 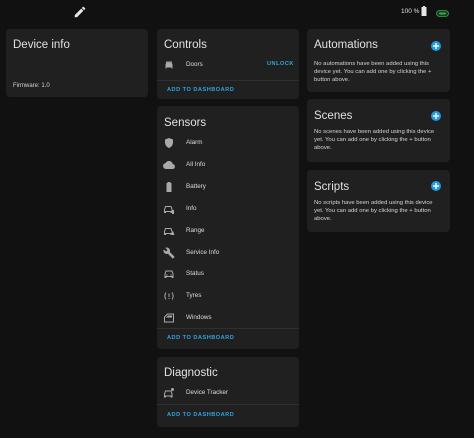 I want to click on sensors-add-to-dashboard-button: ADD TO DASHBOARD, so click(x=200, y=338).